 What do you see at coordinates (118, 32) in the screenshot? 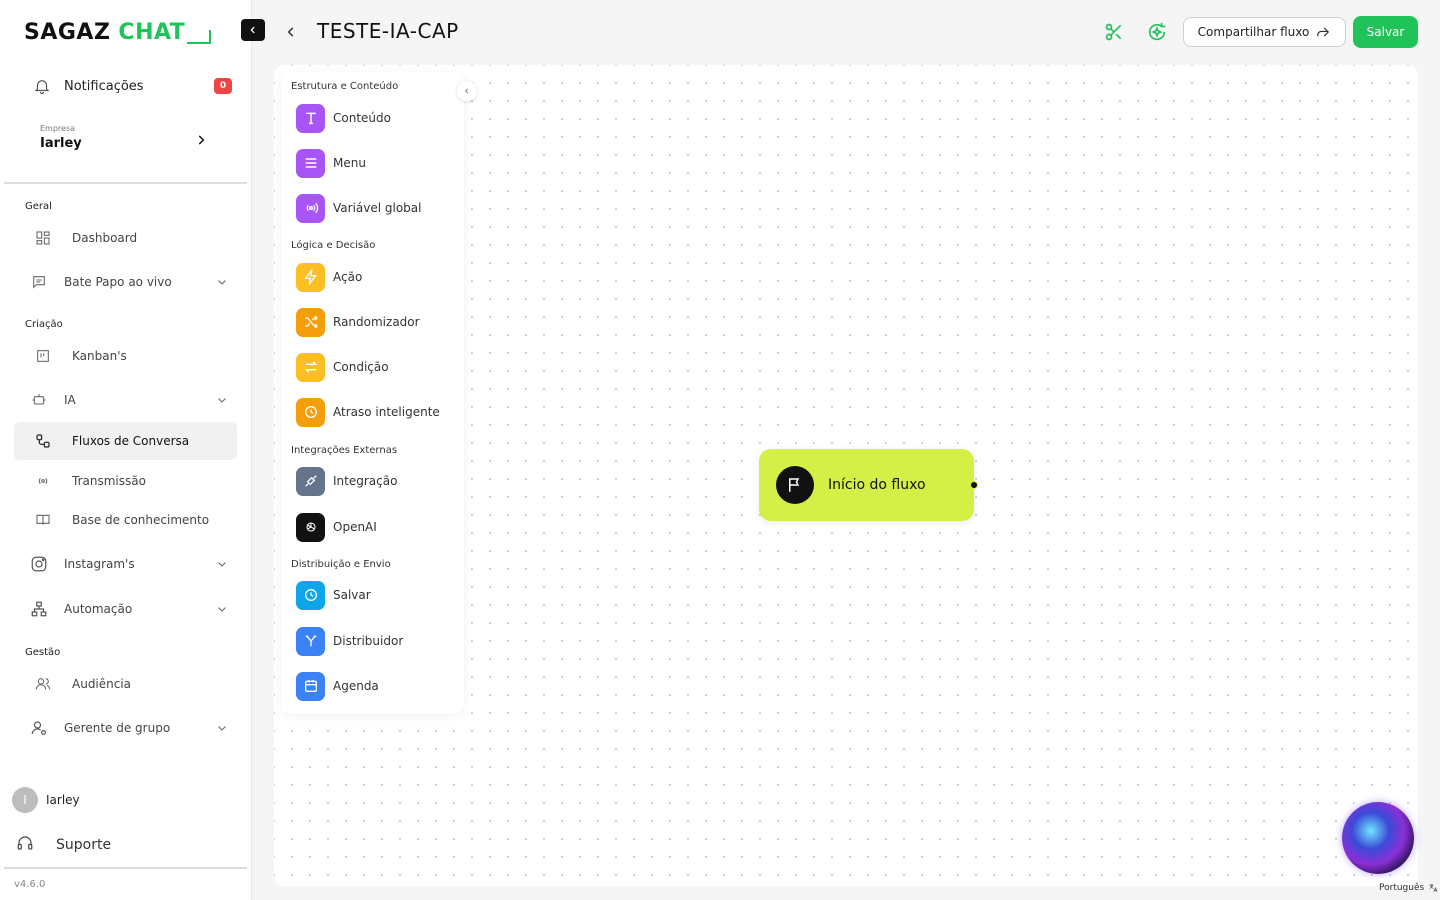
I see `brand-logo: SAGAZ CHAT` at bounding box center [118, 32].